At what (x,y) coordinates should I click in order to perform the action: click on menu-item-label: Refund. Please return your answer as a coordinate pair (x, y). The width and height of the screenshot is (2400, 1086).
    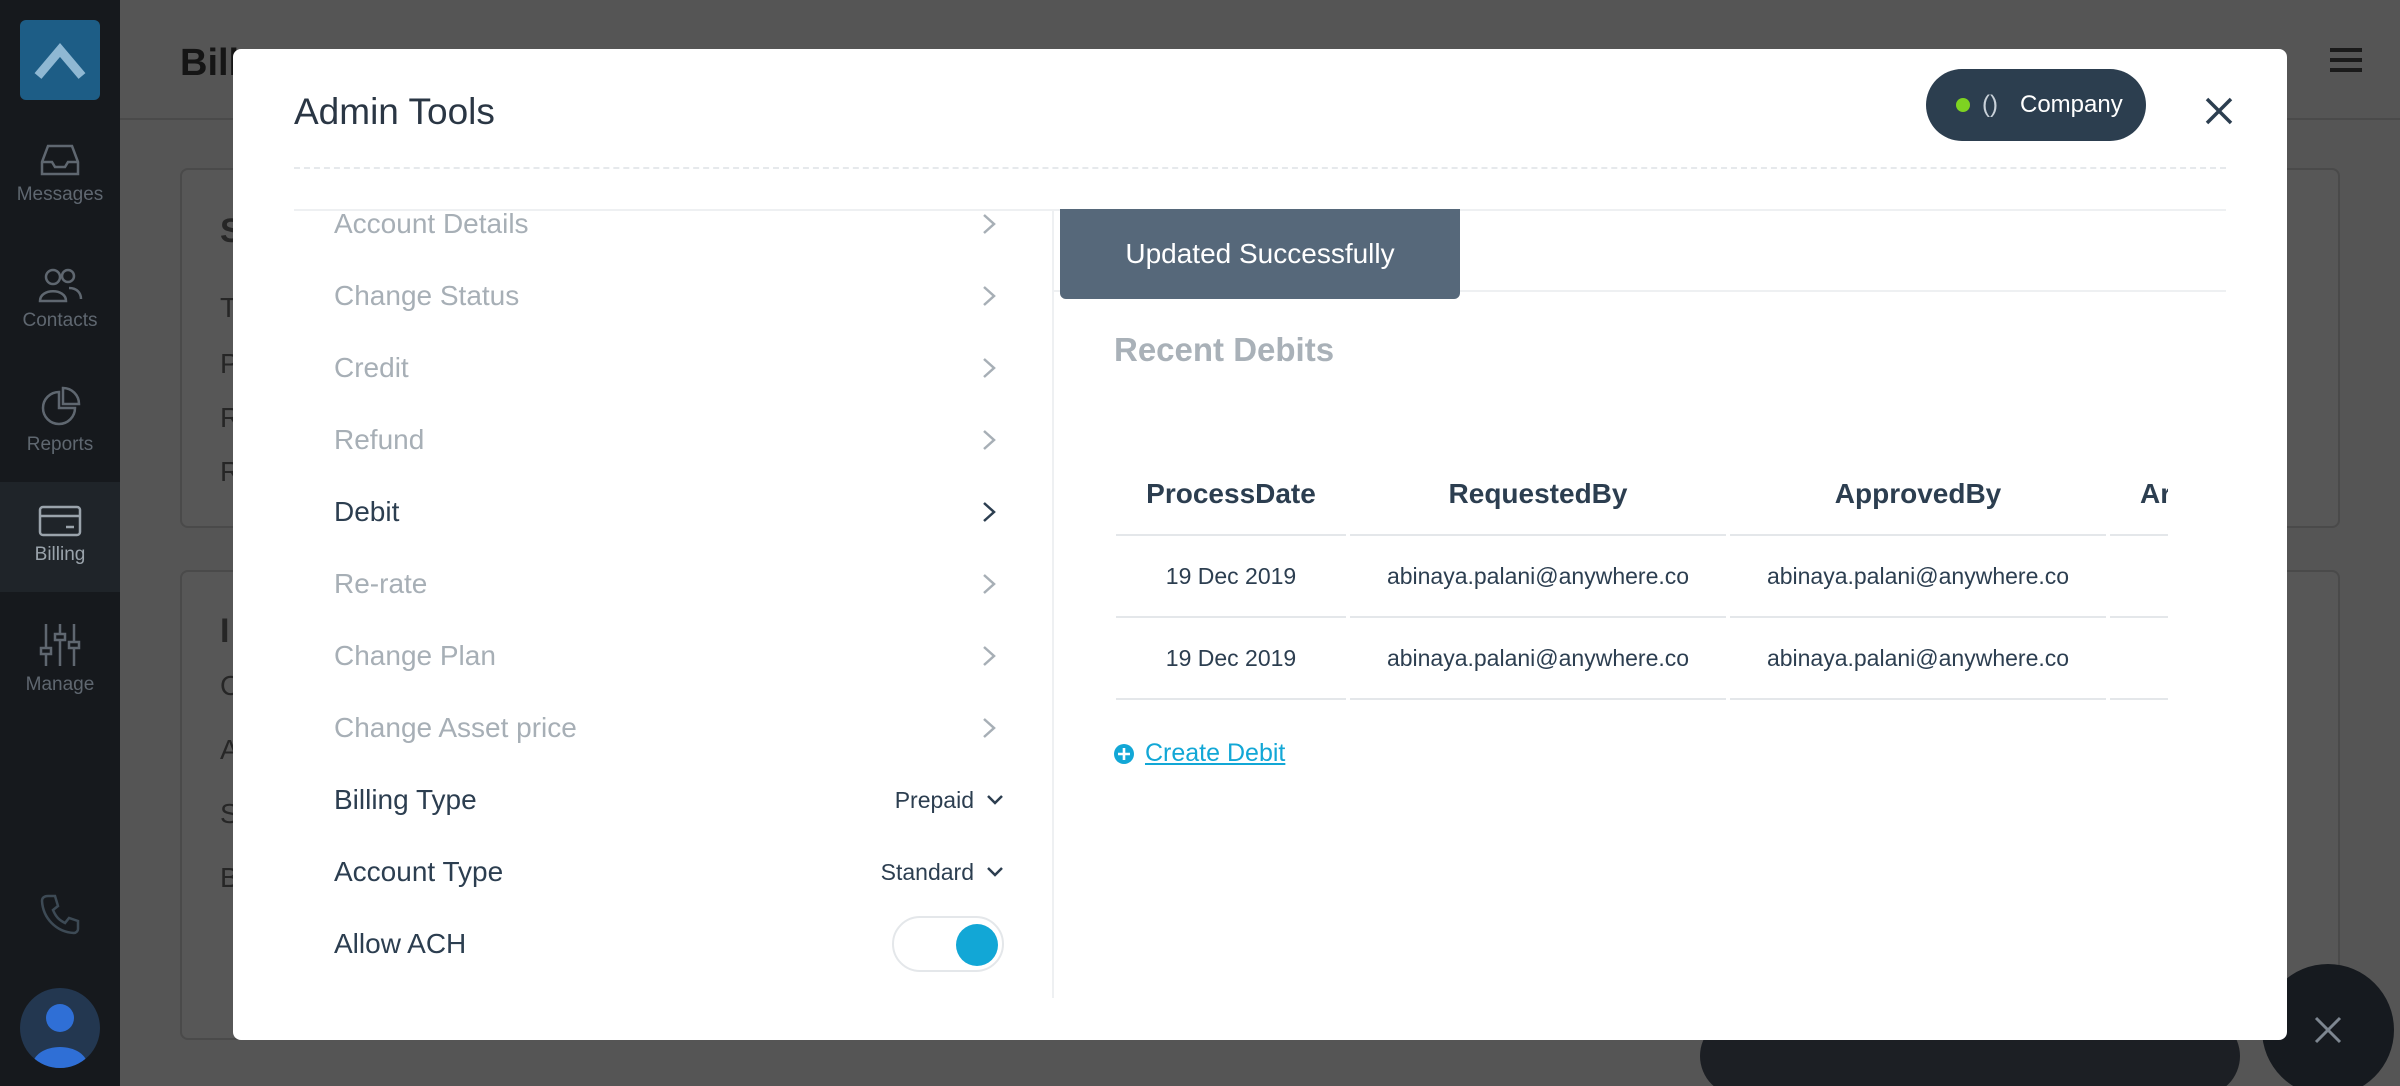
    Looking at the image, I should click on (379, 439).